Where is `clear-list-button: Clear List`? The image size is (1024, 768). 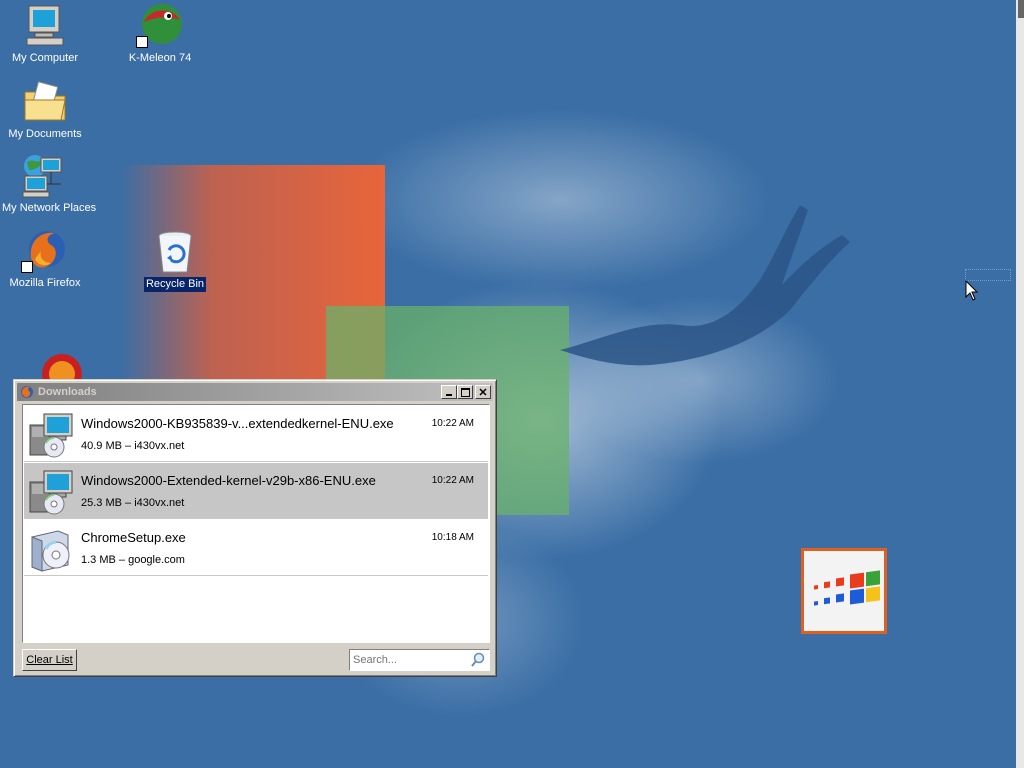 clear-list-button: Clear List is located at coordinates (49, 660).